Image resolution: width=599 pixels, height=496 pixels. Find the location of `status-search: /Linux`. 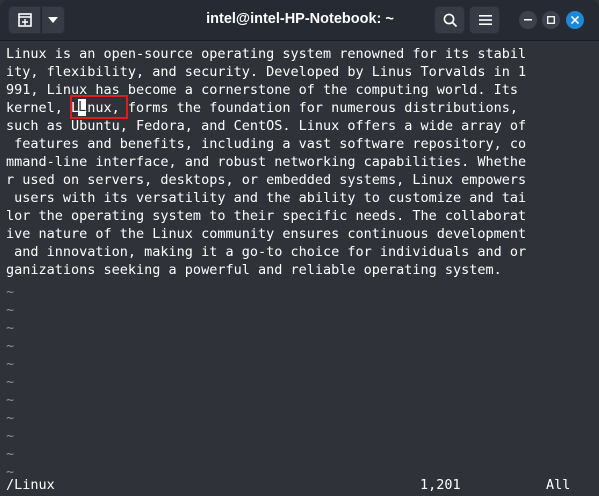

status-search: /Linux is located at coordinates (30, 485).